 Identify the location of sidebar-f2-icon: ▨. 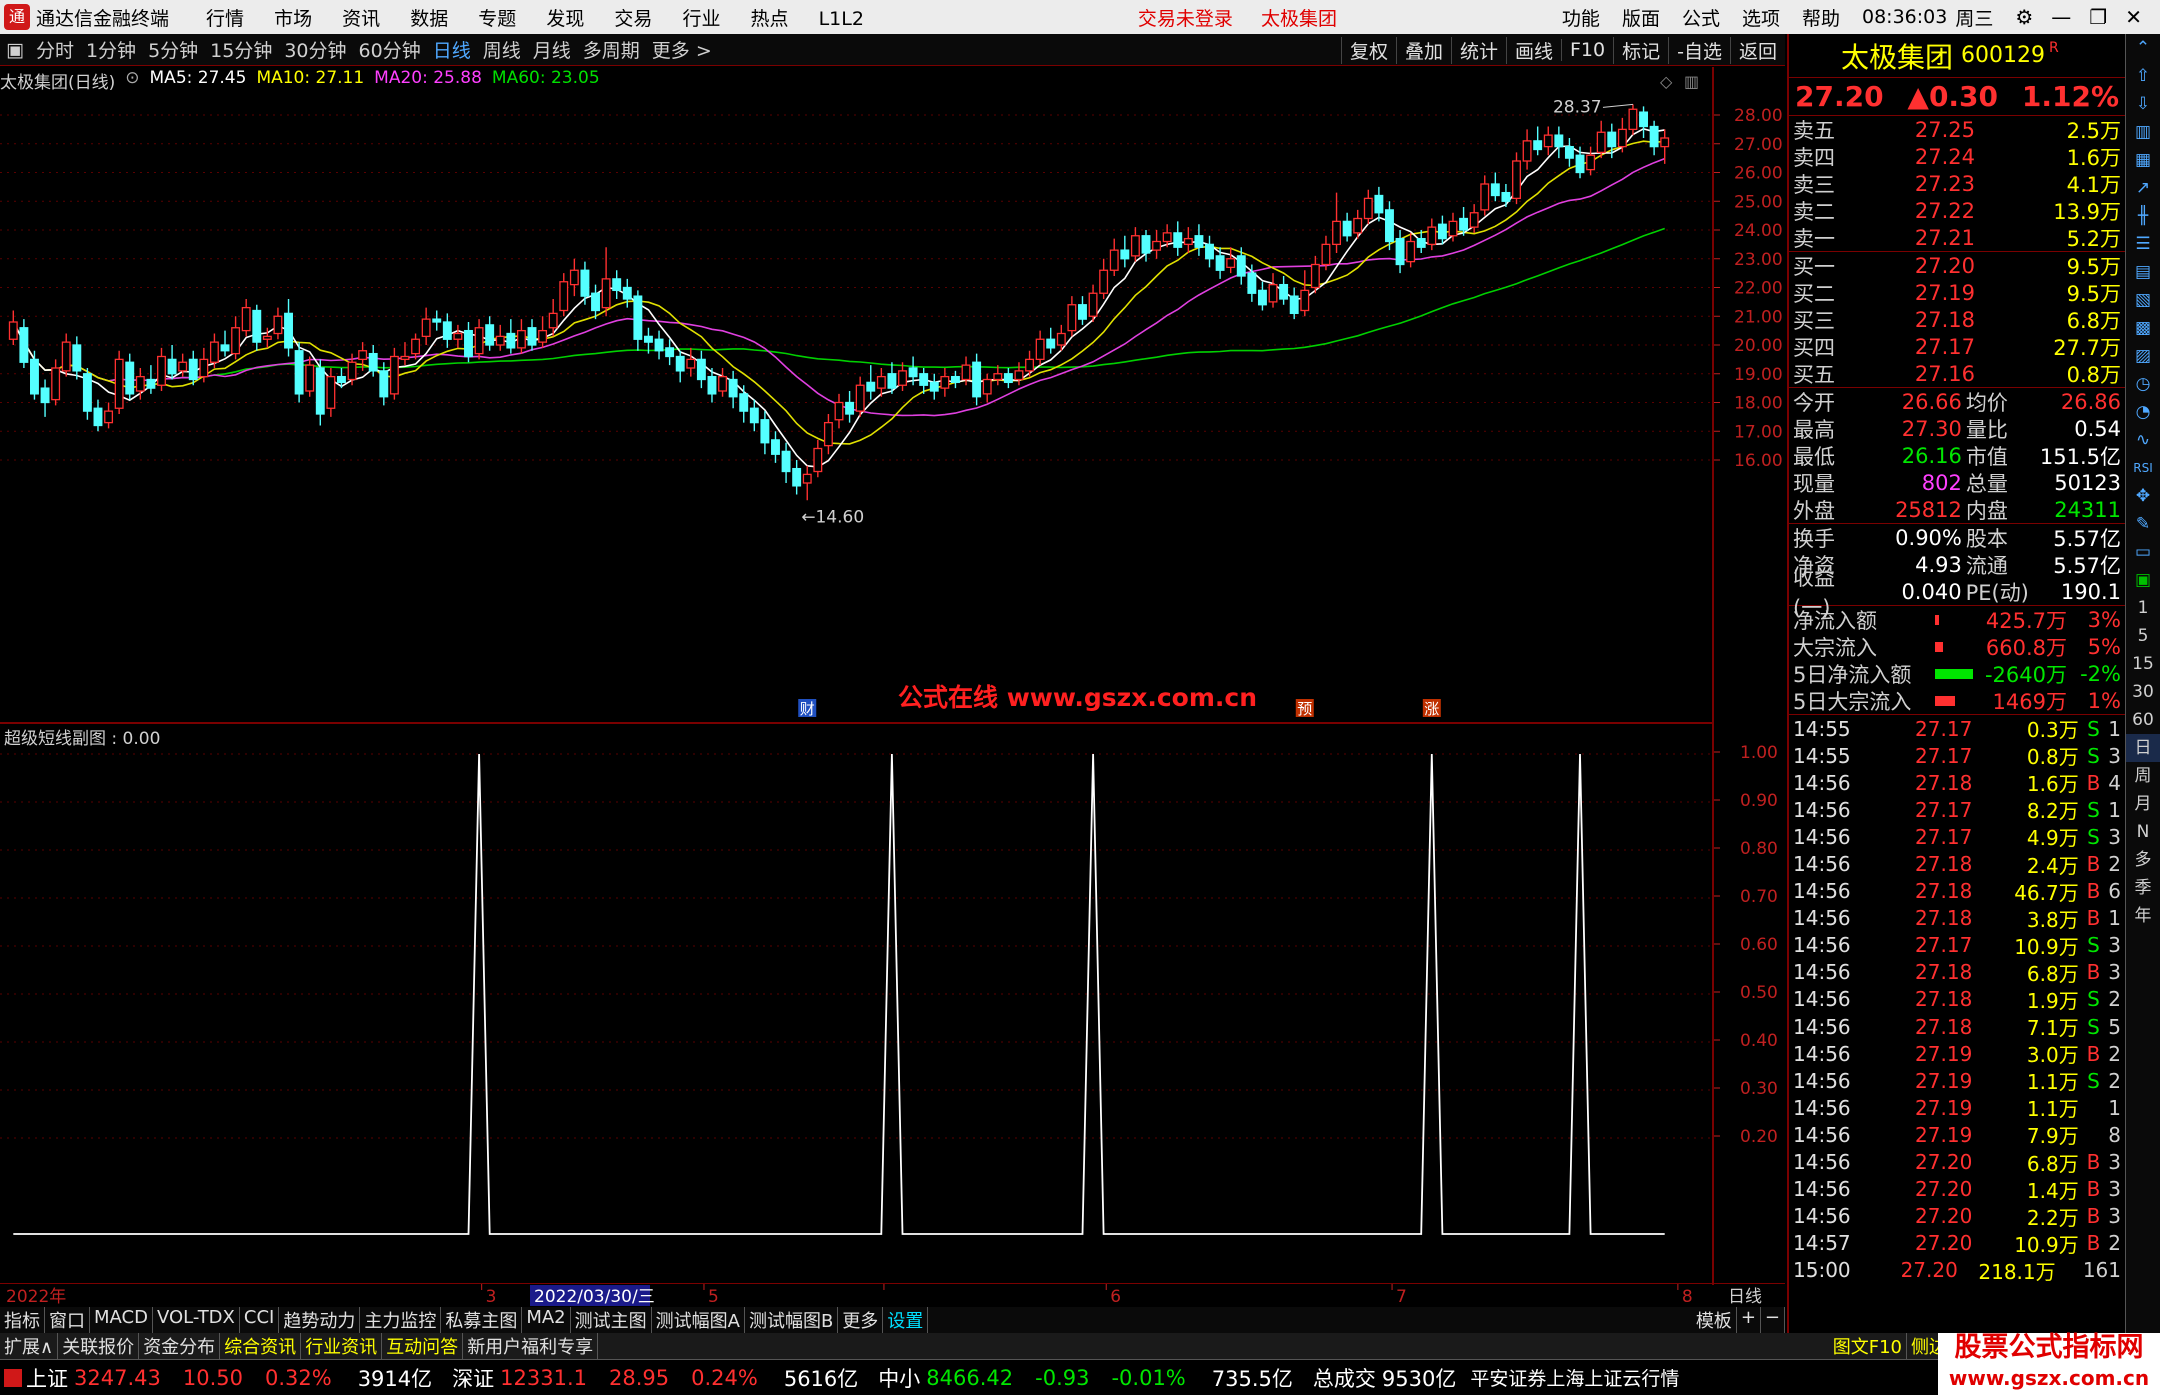
(2143, 356).